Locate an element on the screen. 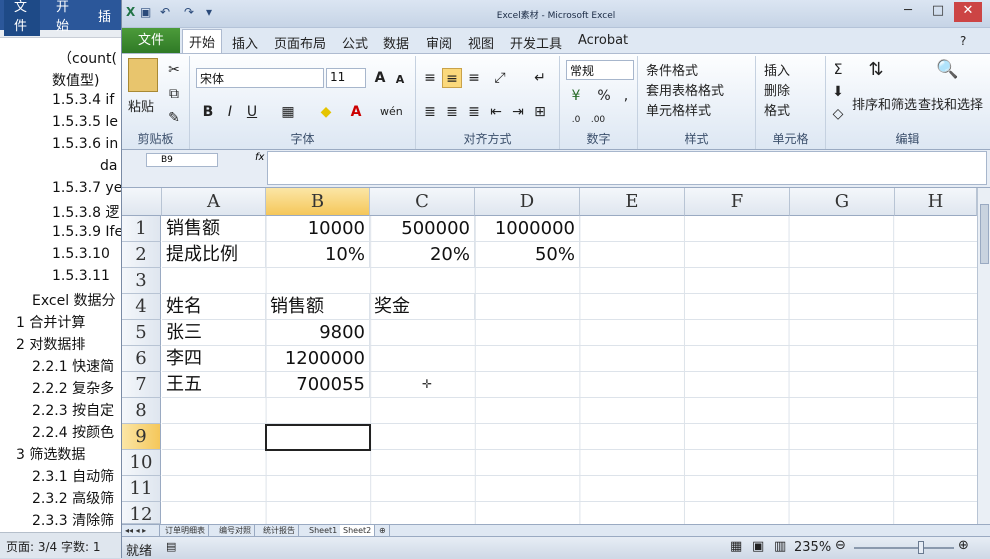 The height and width of the screenshot is (559, 990). cell-C1: 500000 is located at coordinates (422, 229).